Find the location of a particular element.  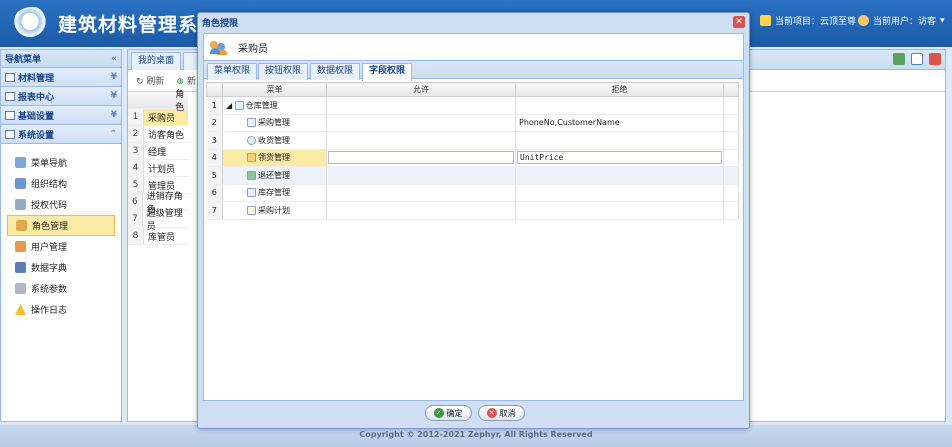

maximize-icon is located at coordinates (917, 59).